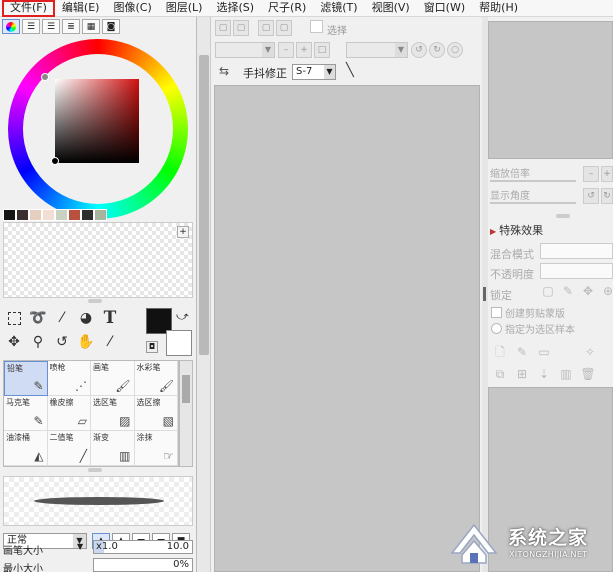 The image size is (613, 572). Describe the element at coordinates (568, 291) in the screenshot. I see `lock-paint-icon: ✎` at that location.